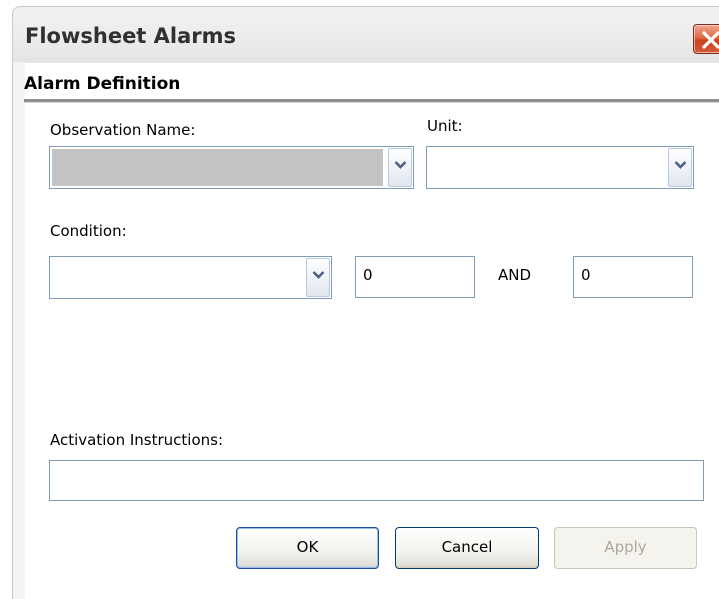 The width and height of the screenshot is (719, 599). What do you see at coordinates (176, 277) in the screenshot?
I see `condition-value` at bounding box center [176, 277].